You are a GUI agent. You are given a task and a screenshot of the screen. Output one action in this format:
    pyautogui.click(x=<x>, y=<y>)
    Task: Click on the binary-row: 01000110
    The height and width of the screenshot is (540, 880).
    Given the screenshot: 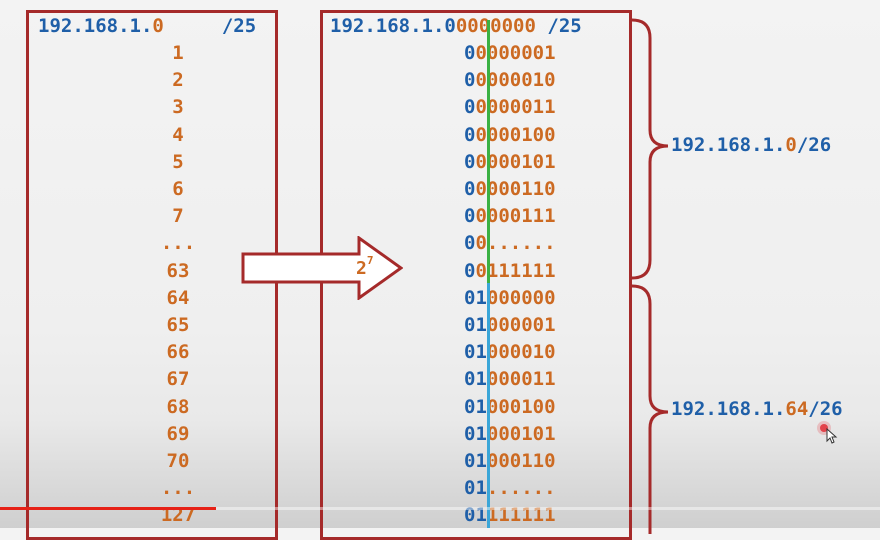 What is the action you would take?
    pyautogui.click(x=510, y=461)
    